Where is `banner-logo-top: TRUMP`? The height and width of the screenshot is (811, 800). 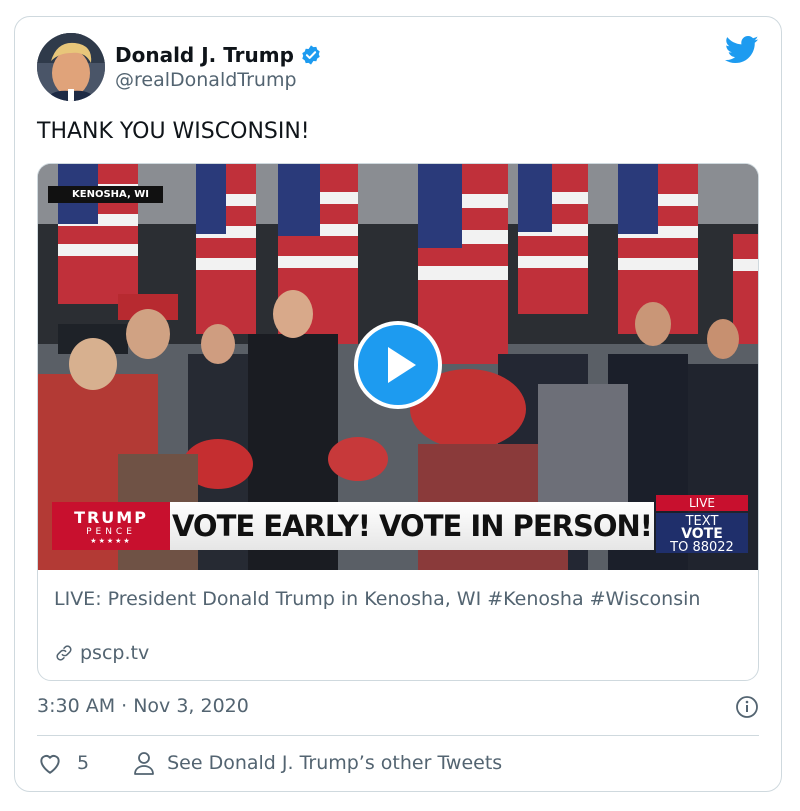
banner-logo-top: TRUMP is located at coordinates (111, 517).